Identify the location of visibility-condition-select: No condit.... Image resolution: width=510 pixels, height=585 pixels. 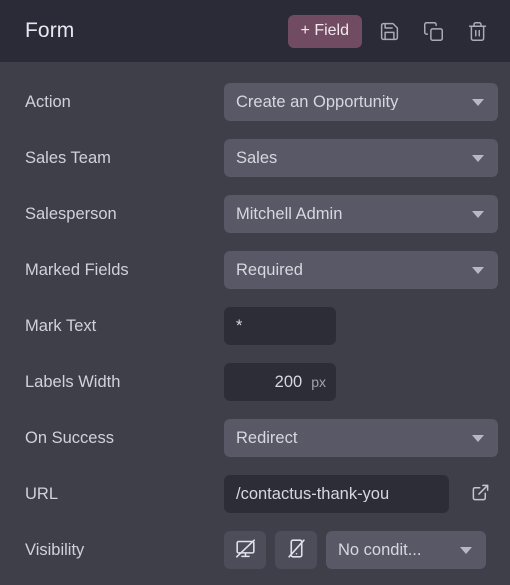
(406, 550).